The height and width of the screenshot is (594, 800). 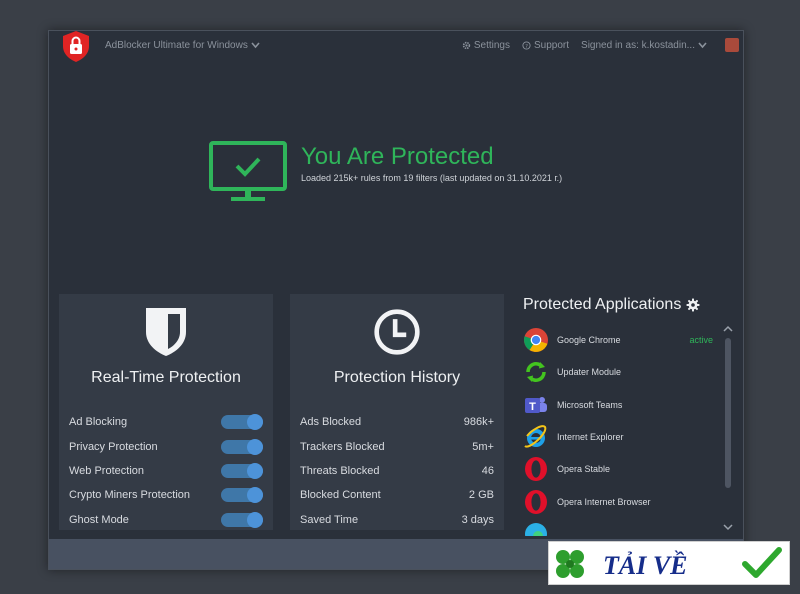 What do you see at coordinates (397, 422) in the screenshot?
I see `history-row: Ads Blocked 986k+` at bounding box center [397, 422].